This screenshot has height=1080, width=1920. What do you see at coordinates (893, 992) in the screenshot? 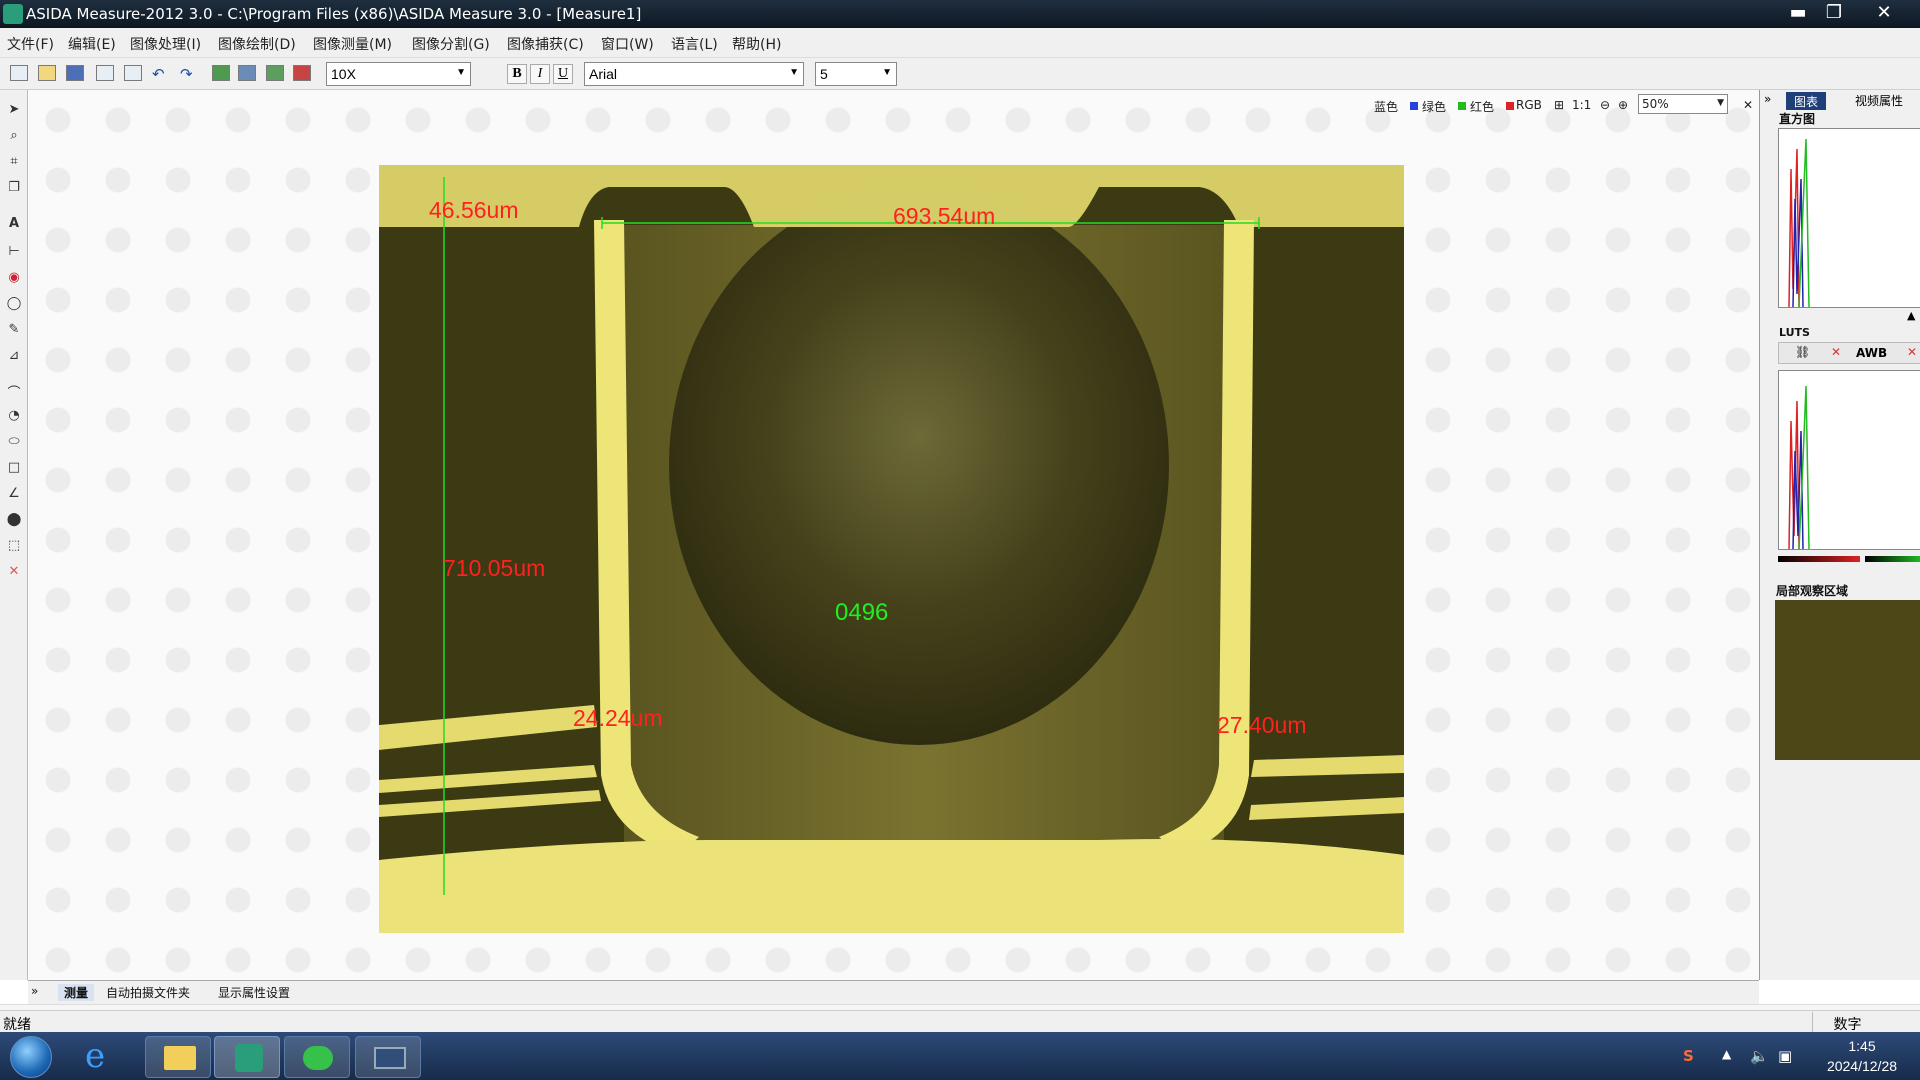
I see `bottom-tabs: » 测量 自动拍摄文件夹 显示属性设置` at bounding box center [893, 992].